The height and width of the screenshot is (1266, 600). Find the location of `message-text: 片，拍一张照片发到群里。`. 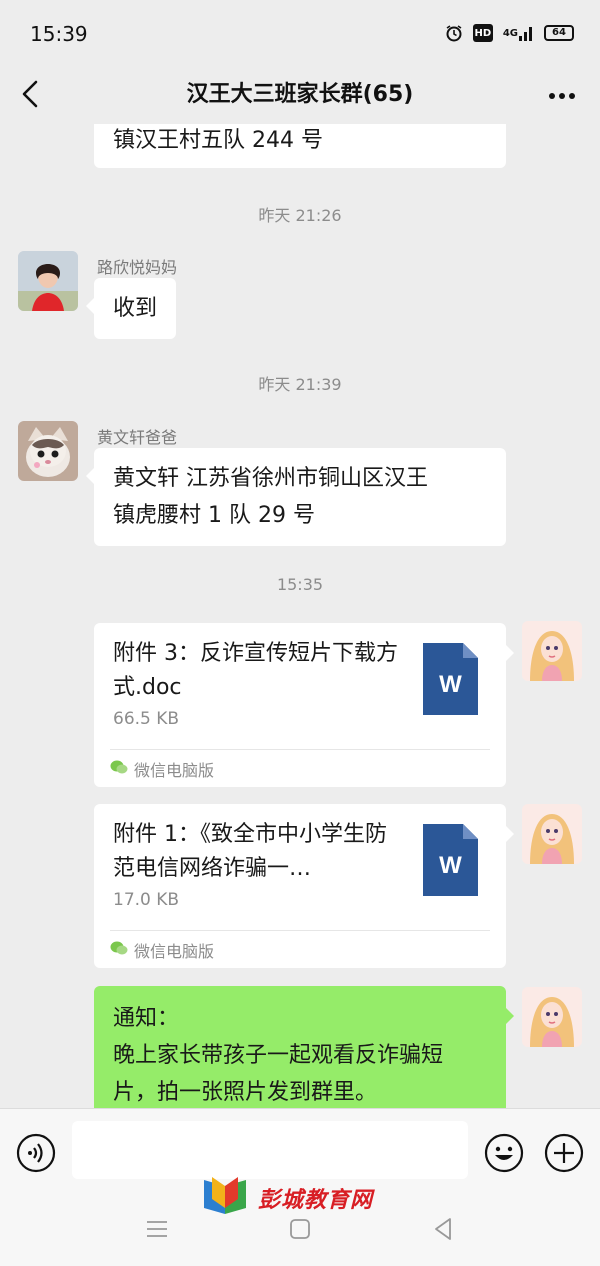

message-text: 片，拍一张照片发到群里。 is located at coordinates (245, 1092).